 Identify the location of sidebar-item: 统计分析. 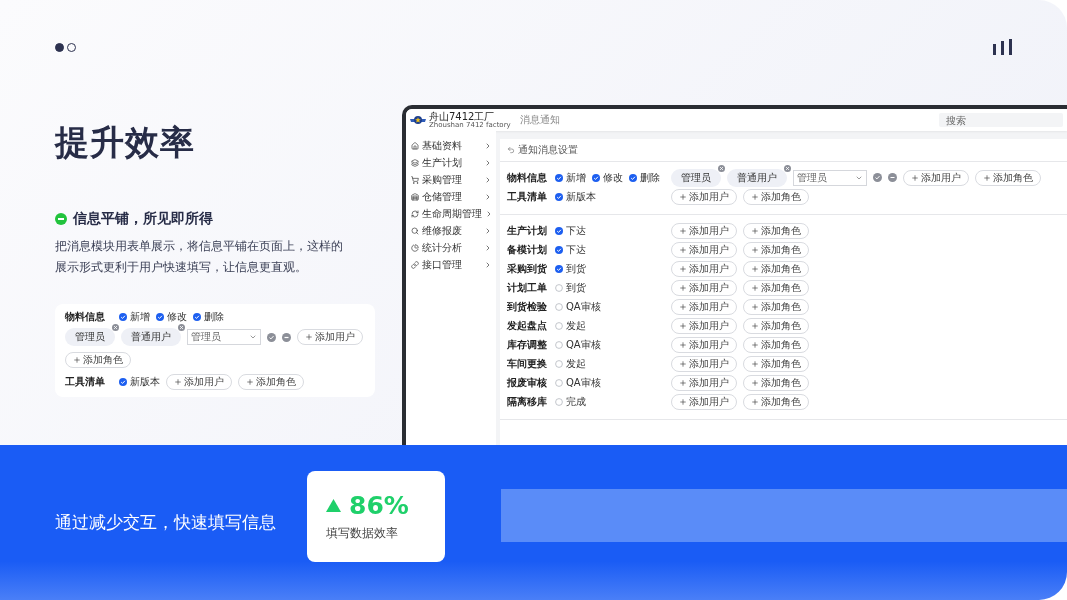
(451, 247).